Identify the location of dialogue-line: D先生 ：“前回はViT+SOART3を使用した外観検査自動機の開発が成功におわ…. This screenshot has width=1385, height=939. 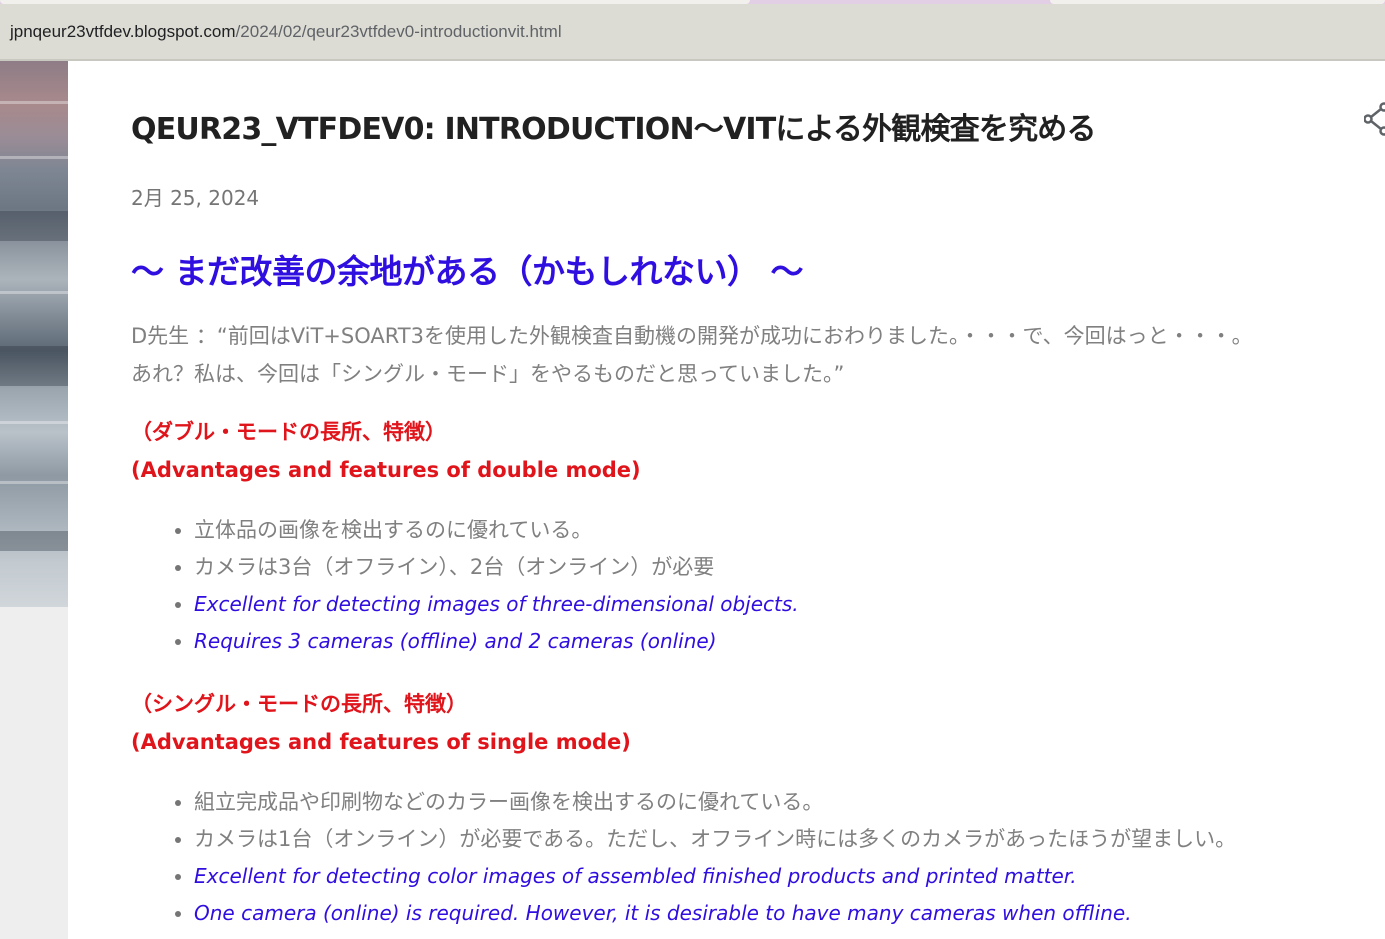
(692, 336).